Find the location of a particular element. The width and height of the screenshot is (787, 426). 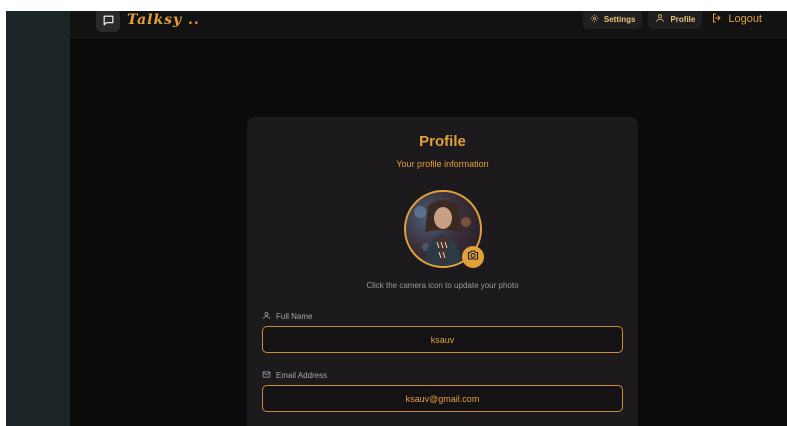

camera-button is located at coordinates (473, 257).